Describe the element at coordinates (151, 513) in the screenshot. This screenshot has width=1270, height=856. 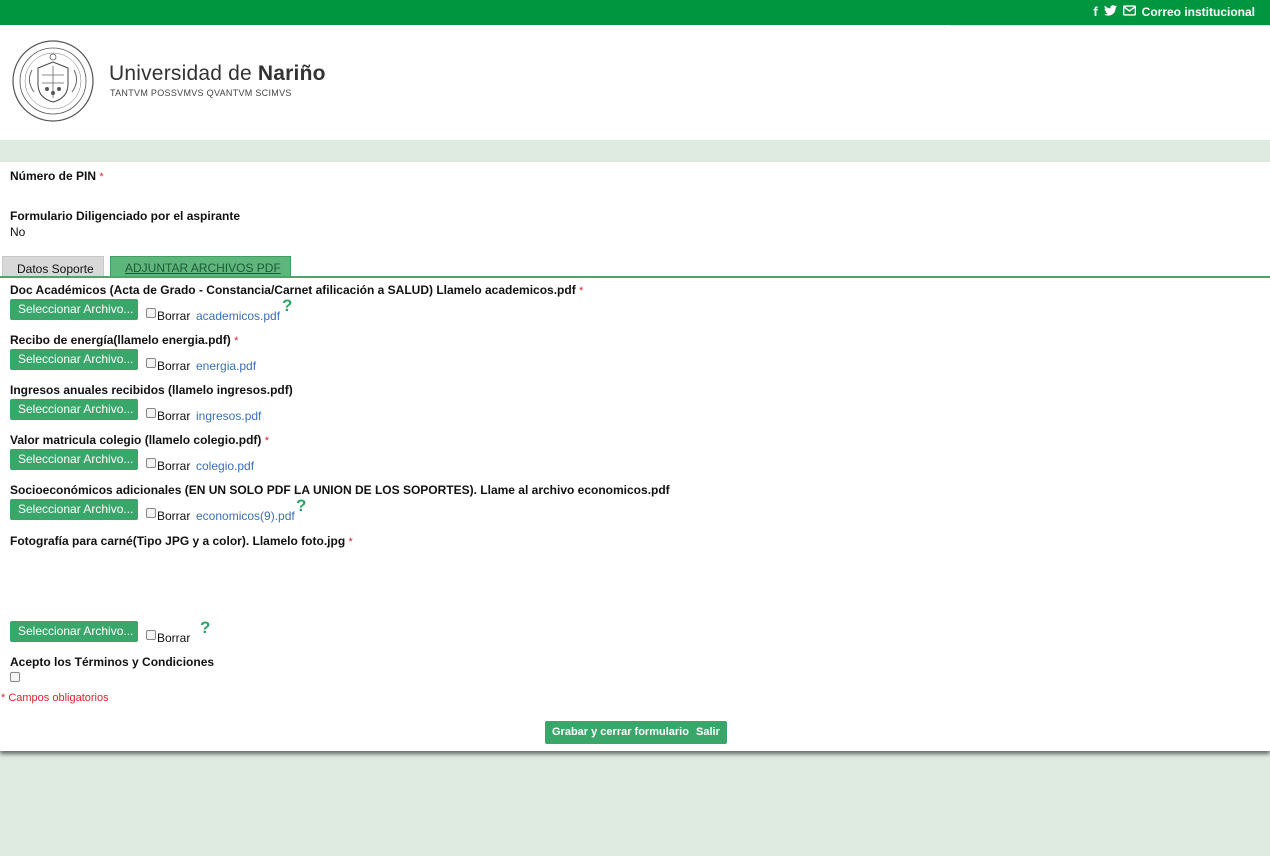
I see `borrar-checkbox-economicos` at that location.